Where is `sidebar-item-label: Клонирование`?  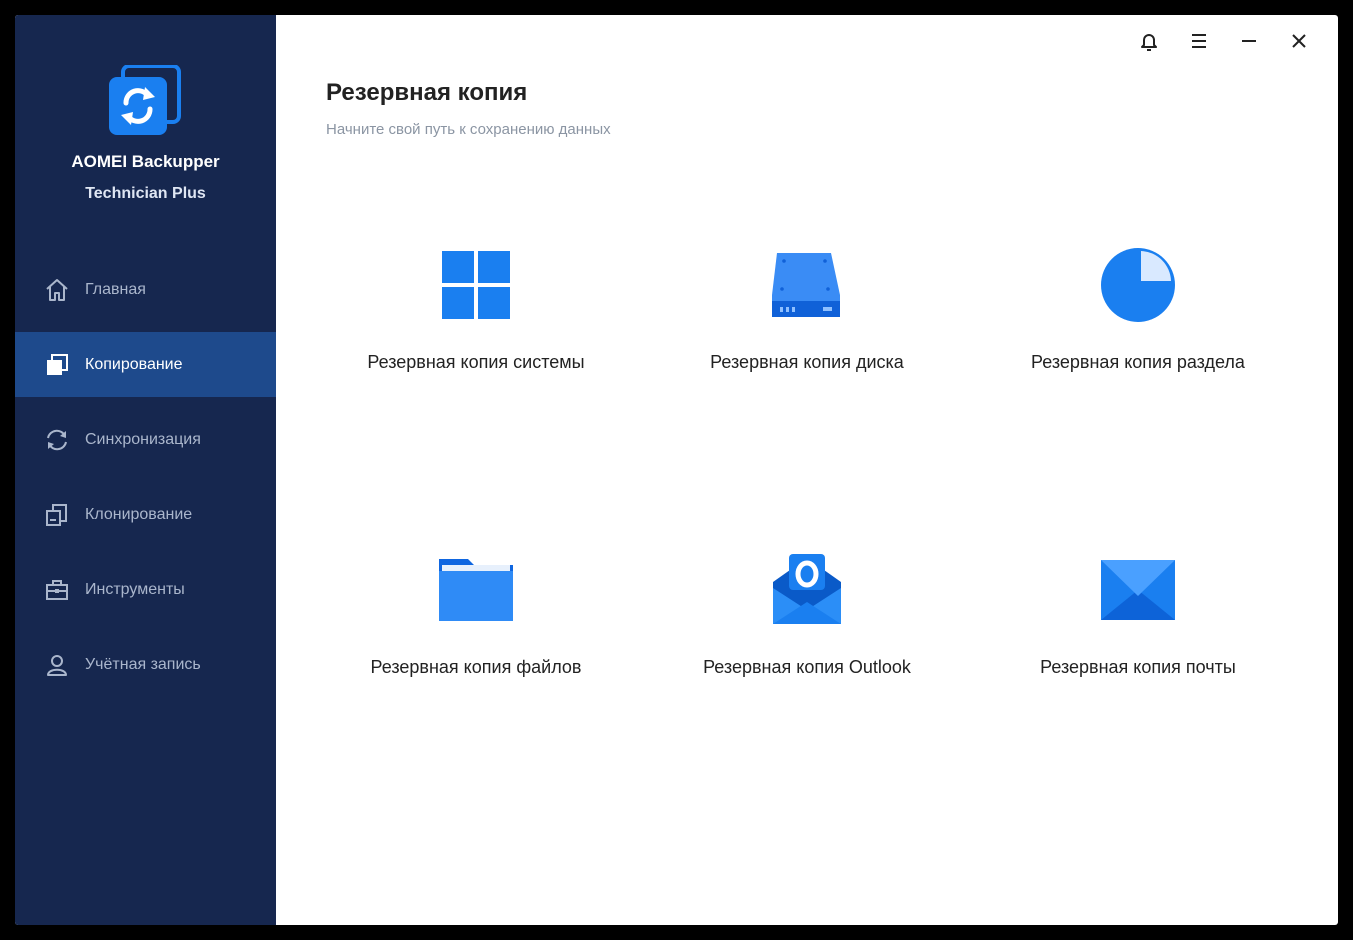 sidebar-item-label: Клонирование is located at coordinates (139, 514).